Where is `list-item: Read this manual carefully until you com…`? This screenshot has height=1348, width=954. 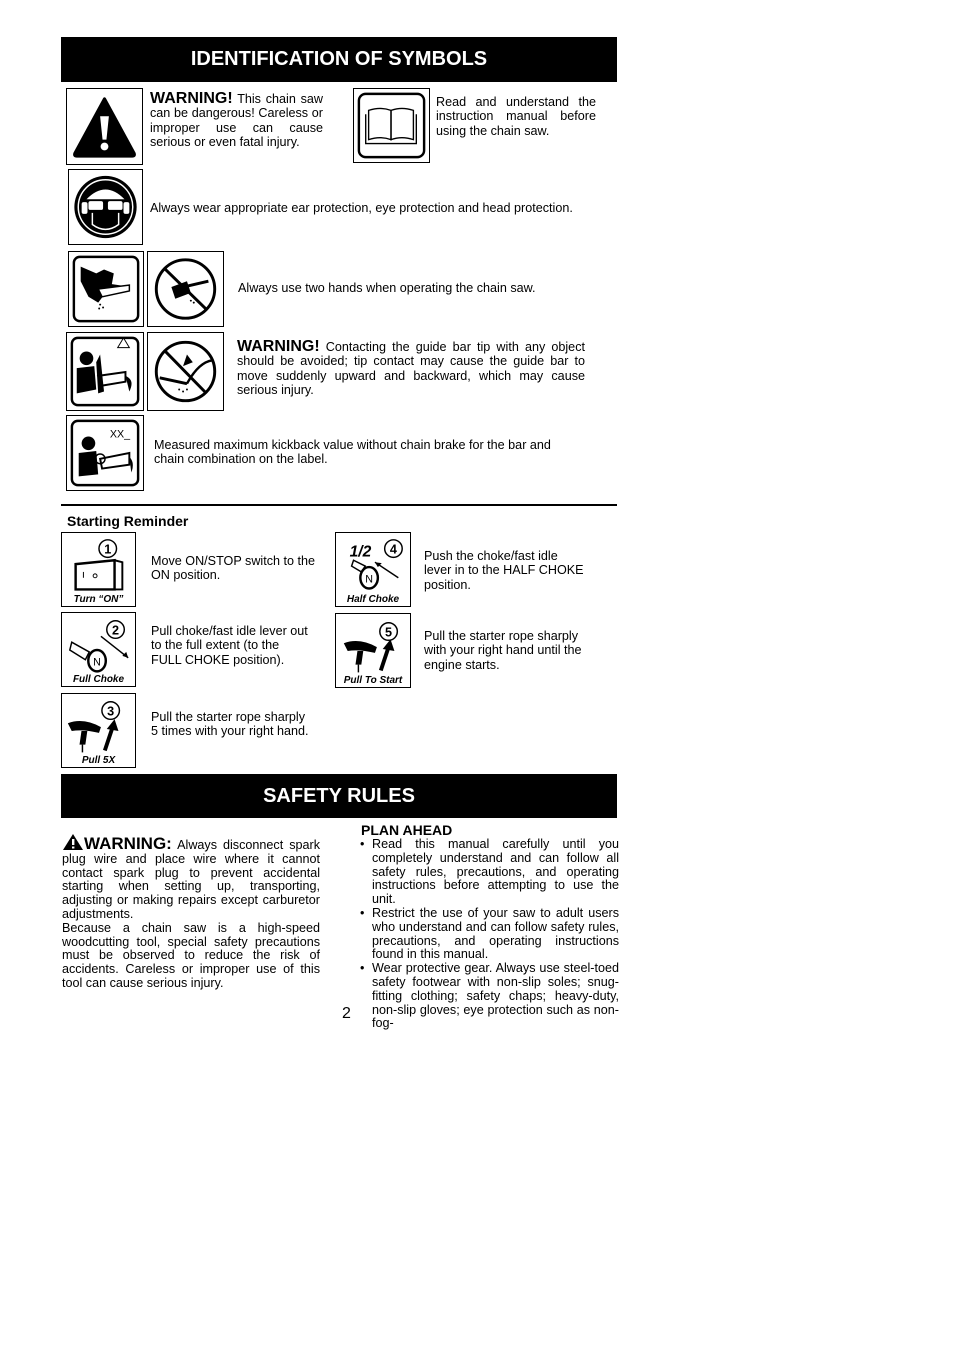 list-item: Read this manual carefully until you com… is located at coordinates (488, 872).